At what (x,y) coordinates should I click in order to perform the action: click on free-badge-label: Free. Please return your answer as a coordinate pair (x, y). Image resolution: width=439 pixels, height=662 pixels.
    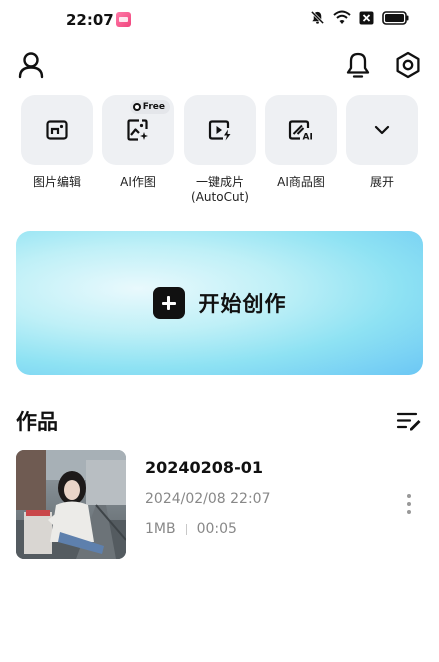
    Looking at the image, I should click on (153, 107).